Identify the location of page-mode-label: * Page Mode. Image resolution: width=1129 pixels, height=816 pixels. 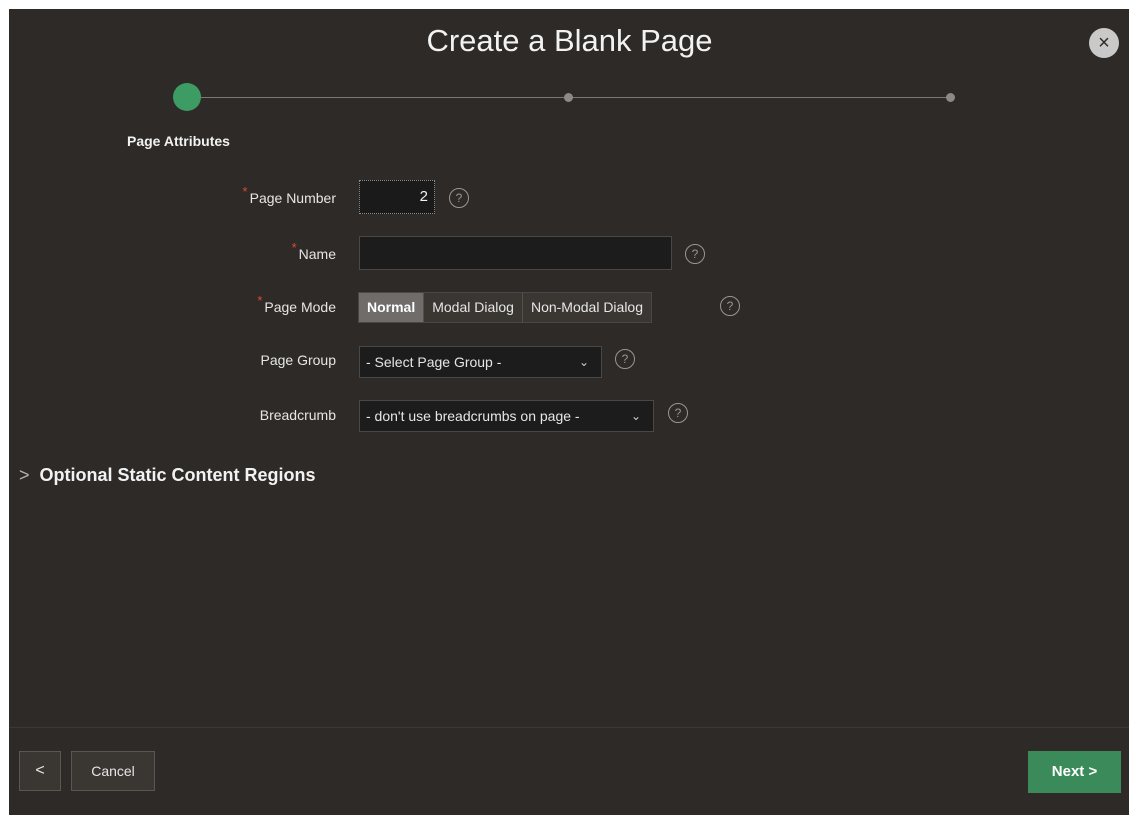
(296, 304).